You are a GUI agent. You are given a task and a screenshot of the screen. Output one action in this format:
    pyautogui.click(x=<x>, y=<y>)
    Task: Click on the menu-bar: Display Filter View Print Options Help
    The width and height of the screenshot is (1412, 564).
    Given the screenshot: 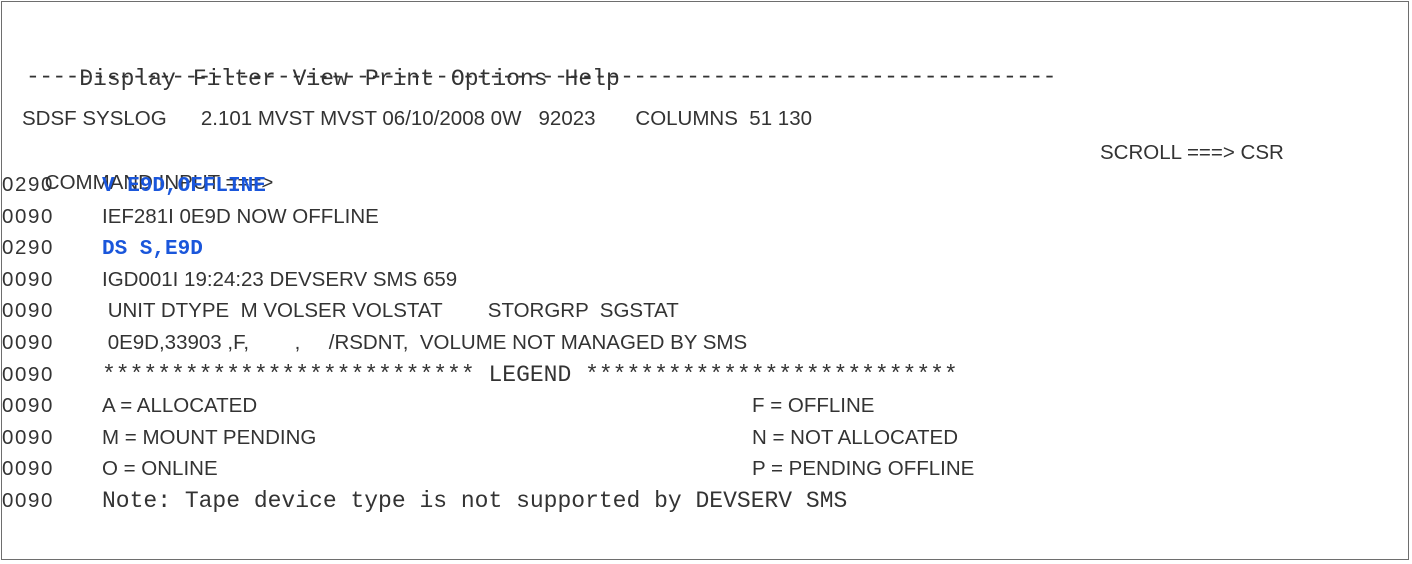 What is the action you would take?
    pyautogui.click(x=322, y=63)
    